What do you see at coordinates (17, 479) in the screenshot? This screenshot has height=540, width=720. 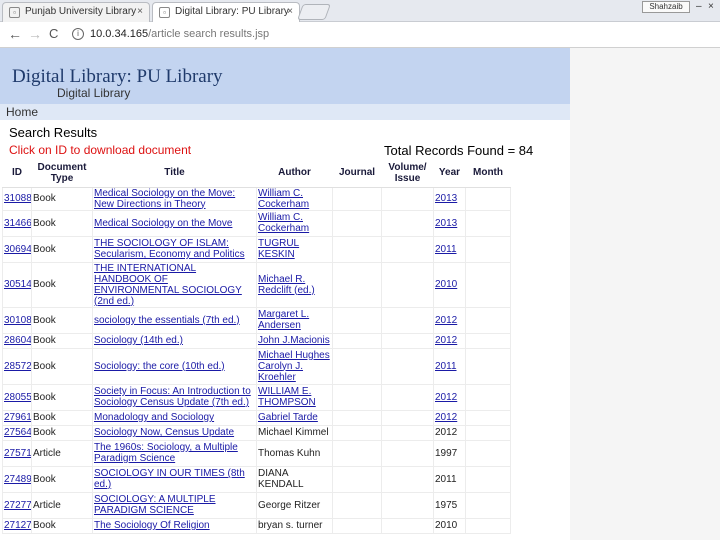 I see `id-link: 27489` at bounding box center [17, 479].